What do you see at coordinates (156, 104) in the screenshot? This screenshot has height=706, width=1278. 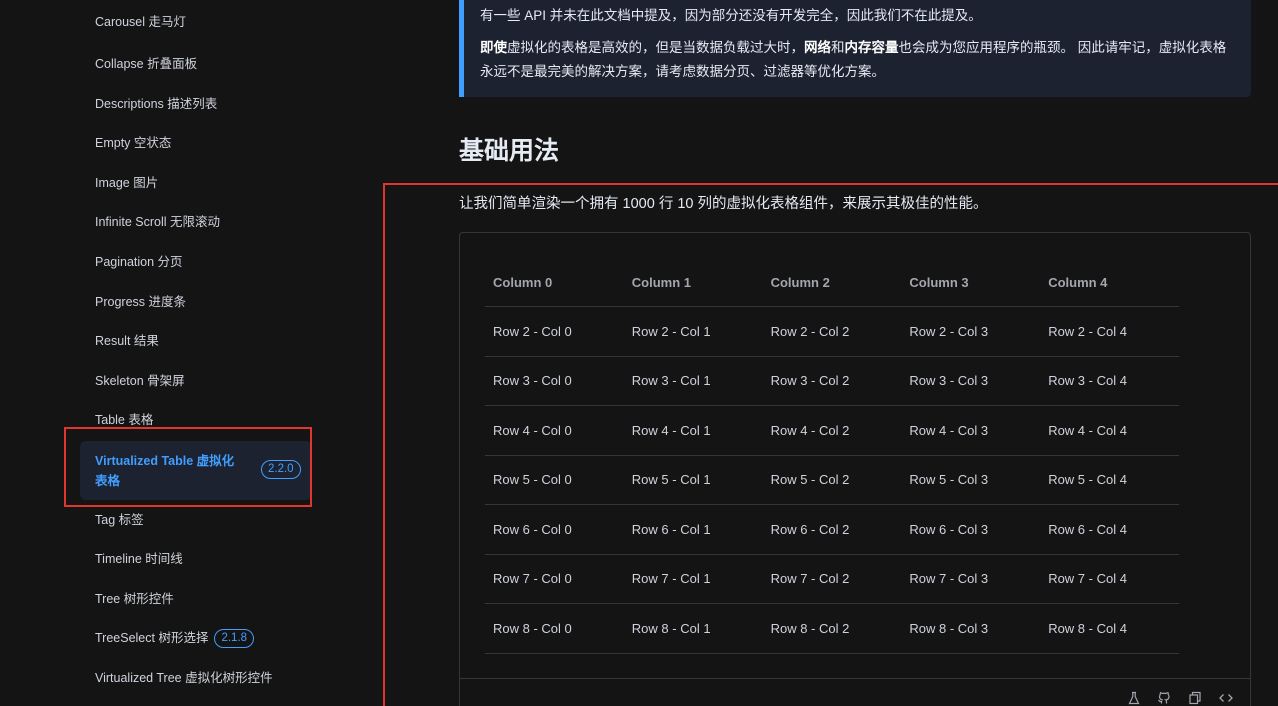 I see `sidebar-item-descriptions: Descriptions 描述列表` at bounding box center [156, 104].